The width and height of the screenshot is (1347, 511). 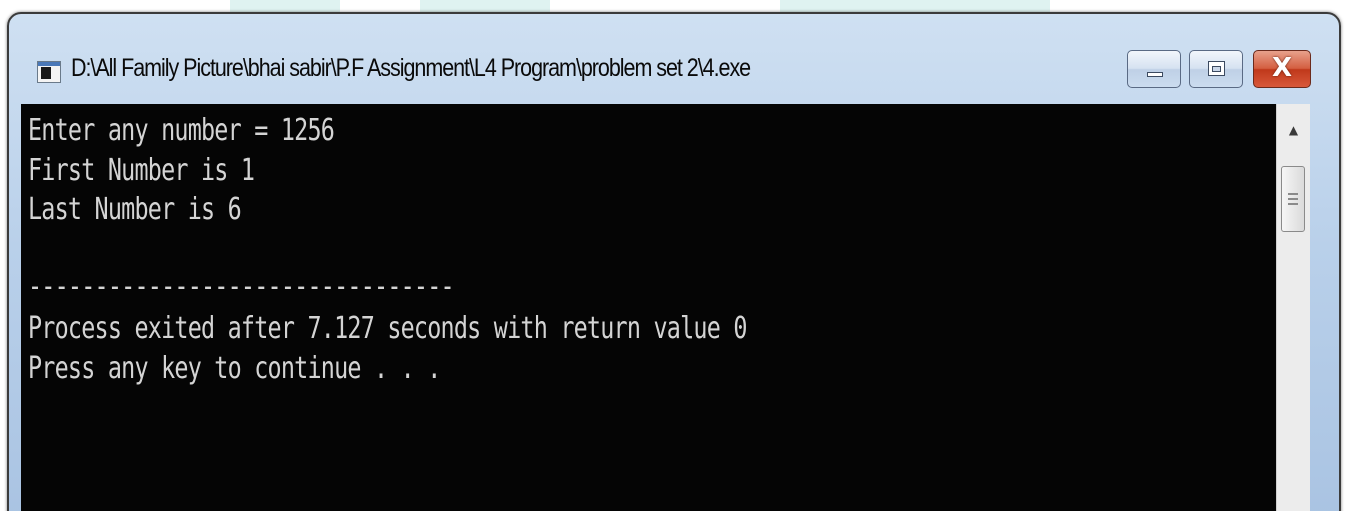 I want to click on console-line: Enter any number = 1256, so click(x=181, y=130).